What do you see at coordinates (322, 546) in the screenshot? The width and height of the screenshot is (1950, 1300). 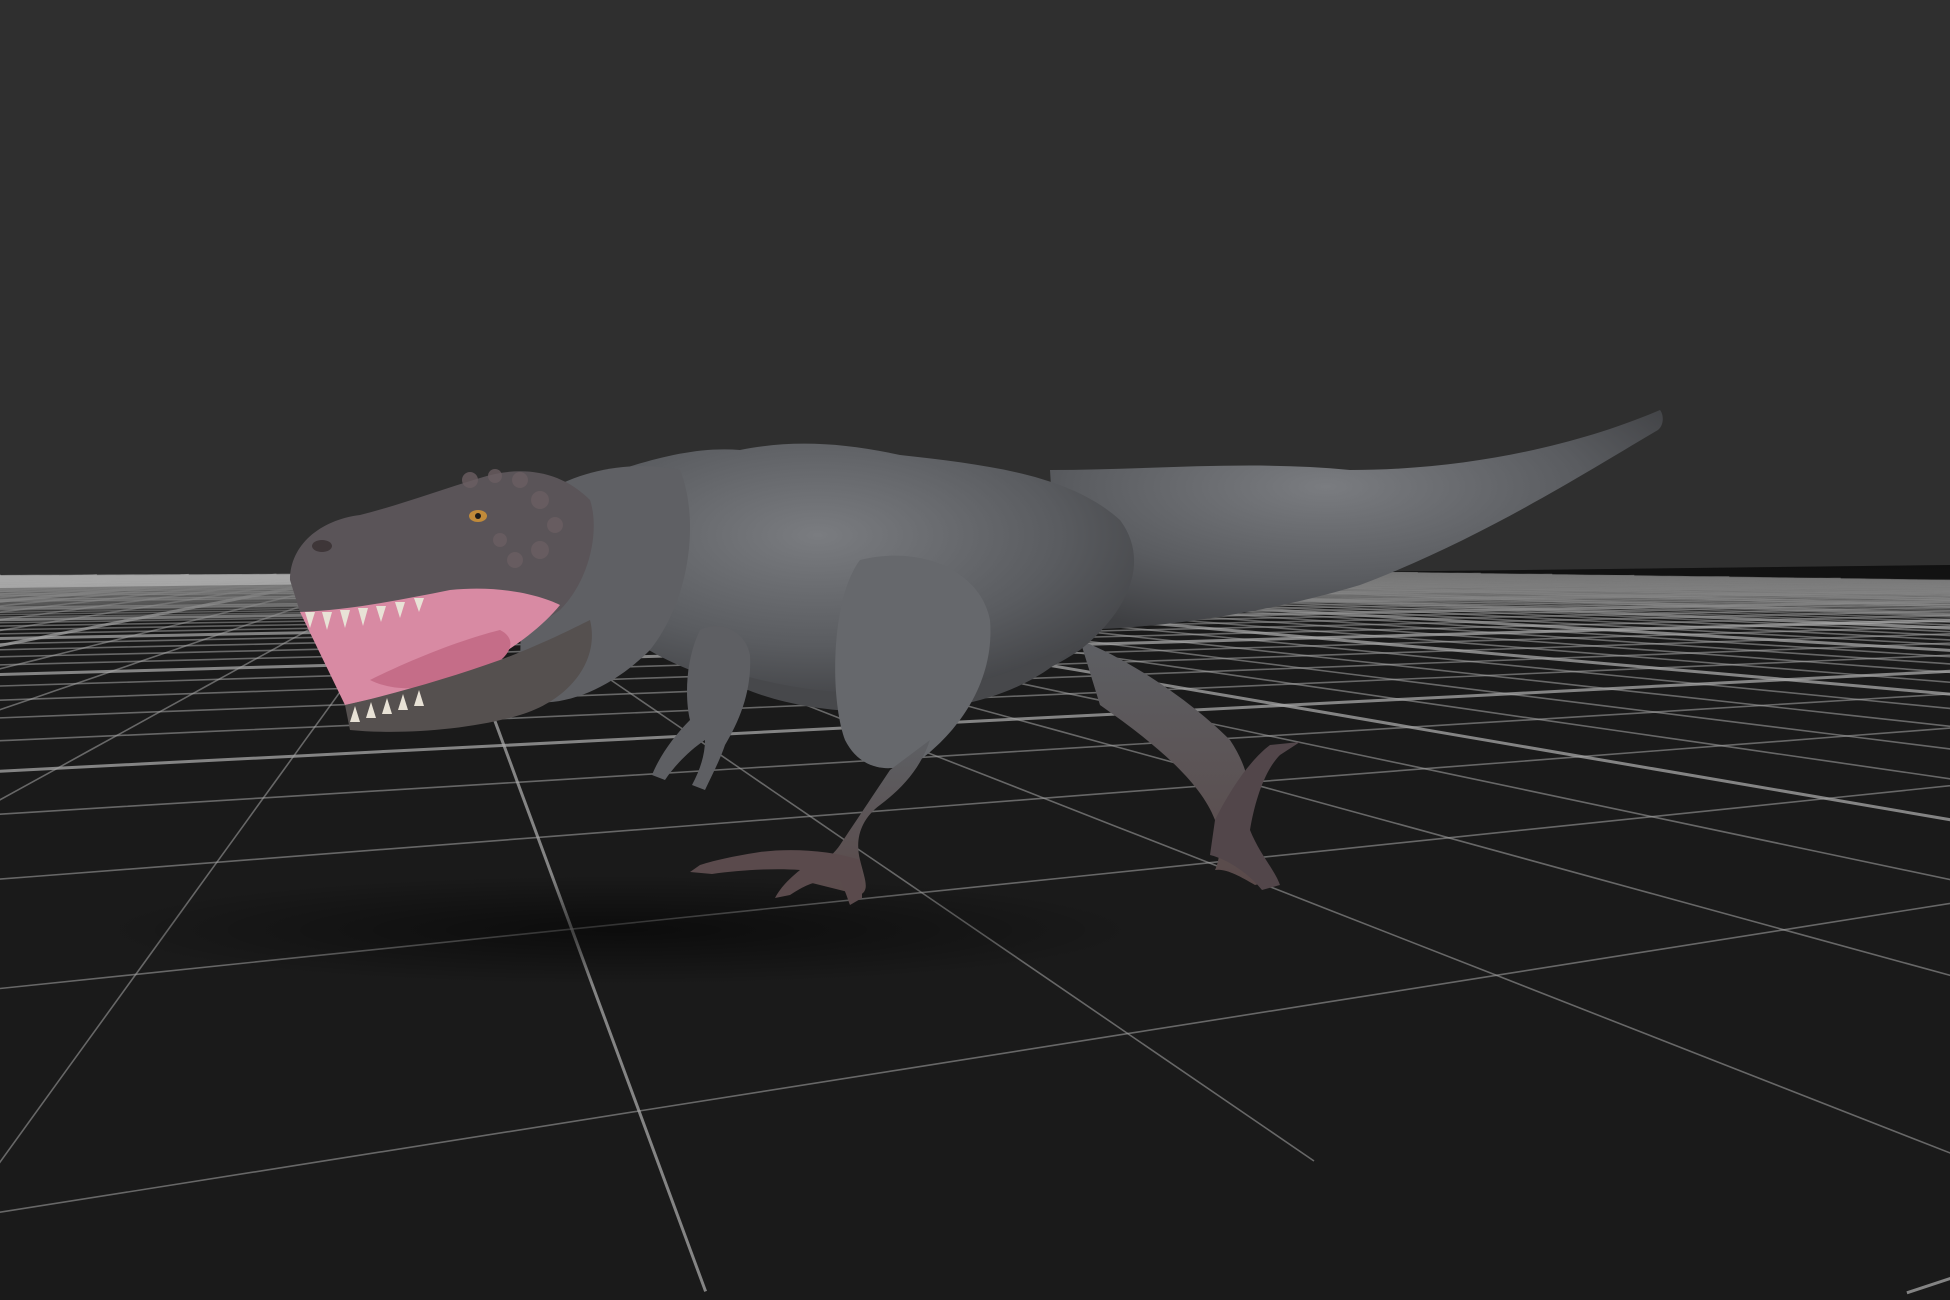 I see `nostril` at bounding box center [322, 546].